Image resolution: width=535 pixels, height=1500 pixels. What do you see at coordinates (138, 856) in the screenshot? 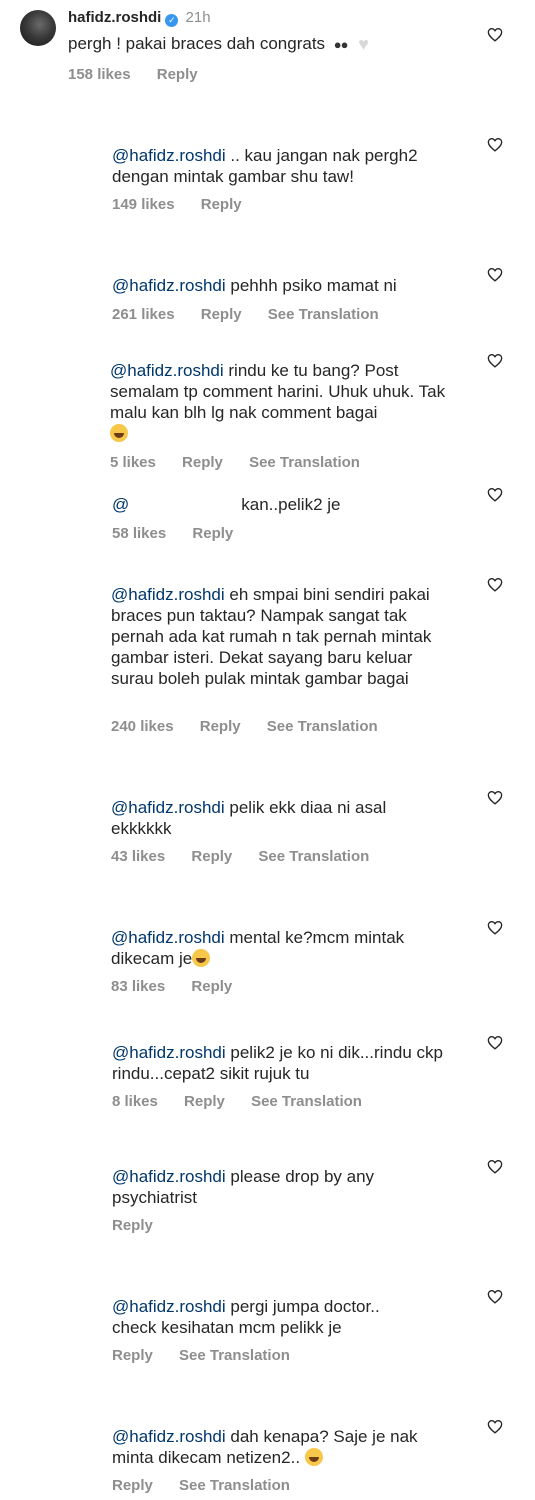
I see `likes-count: 43 likes` at bounding box center [138, 856].